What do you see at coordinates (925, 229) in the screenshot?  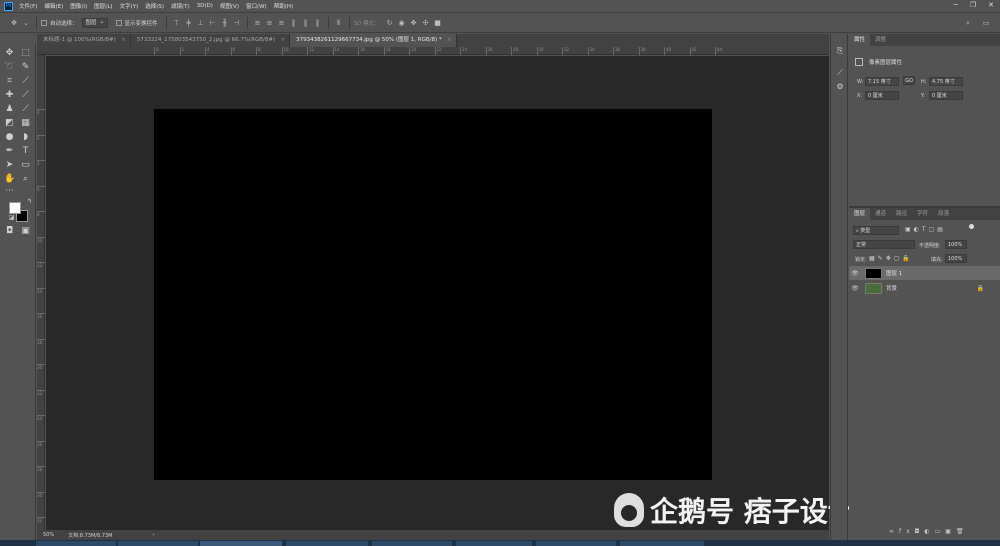 I see `layer-filter-icons: ▣◐T▢▤` at bounding box center [925, 229].